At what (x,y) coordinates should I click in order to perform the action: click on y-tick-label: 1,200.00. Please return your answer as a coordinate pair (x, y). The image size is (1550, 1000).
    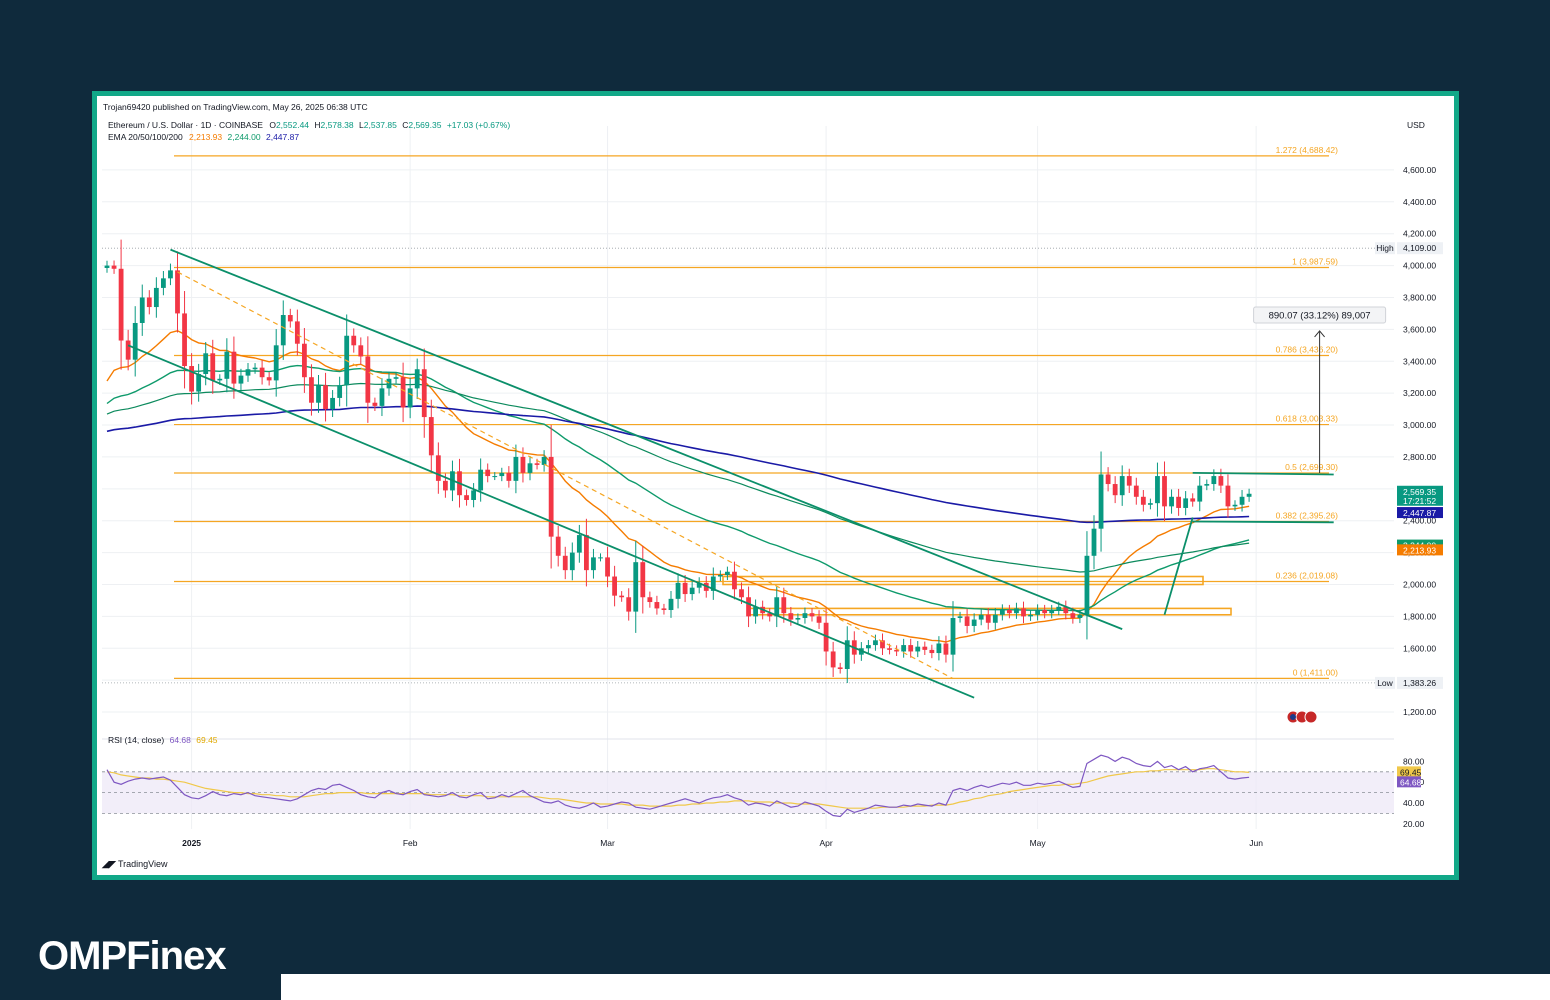
    Looking at the image, I should click on (1419, 712).